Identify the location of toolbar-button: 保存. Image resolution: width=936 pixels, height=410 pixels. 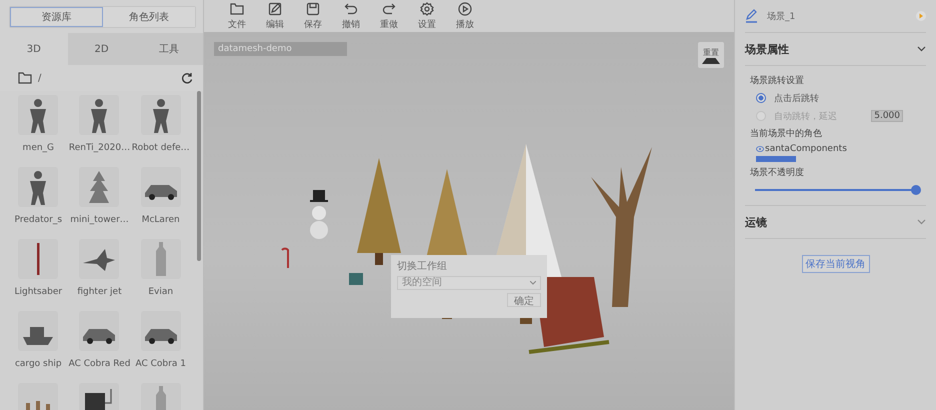
(313, 16).